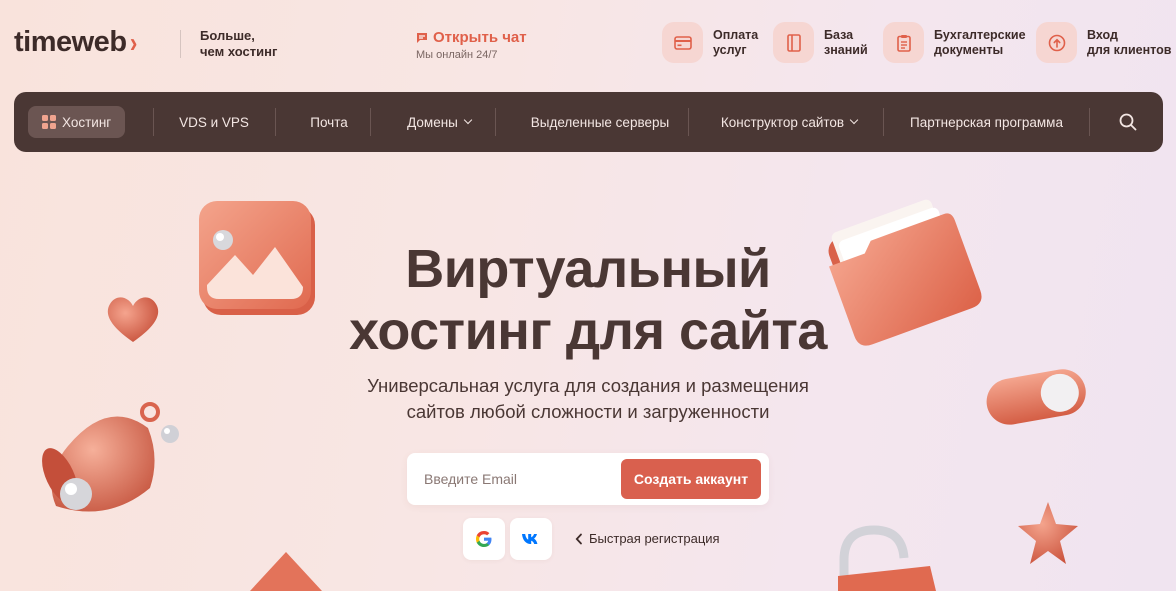 Image resolution: width=1176 pixels, height=591 pixels. Describe the element at coordinates (480, 37) in the screenshot. I see `open-chat-label: Открыть чат` at that location.